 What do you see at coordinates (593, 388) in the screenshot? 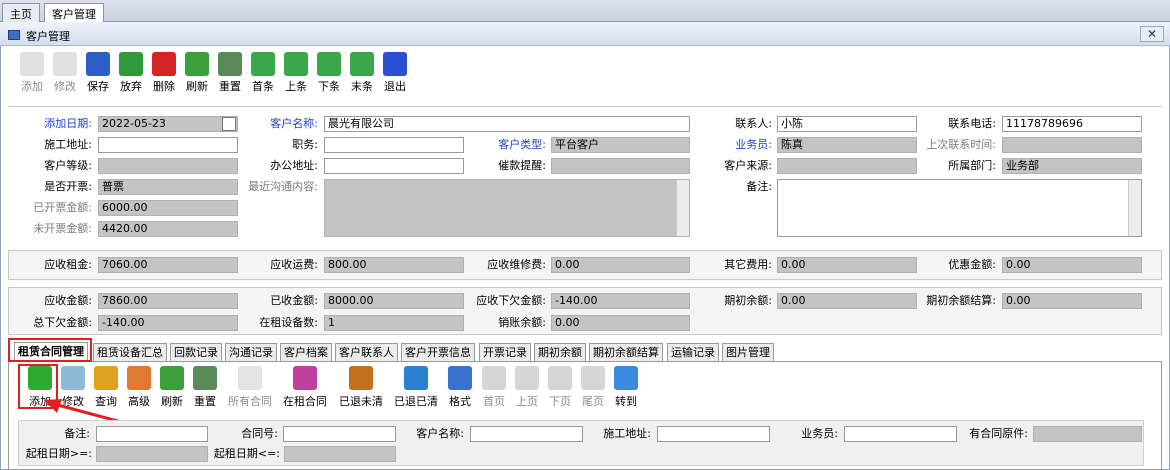
I see `sub-last-page-button: 尾页` at bounding box center [593, 388].